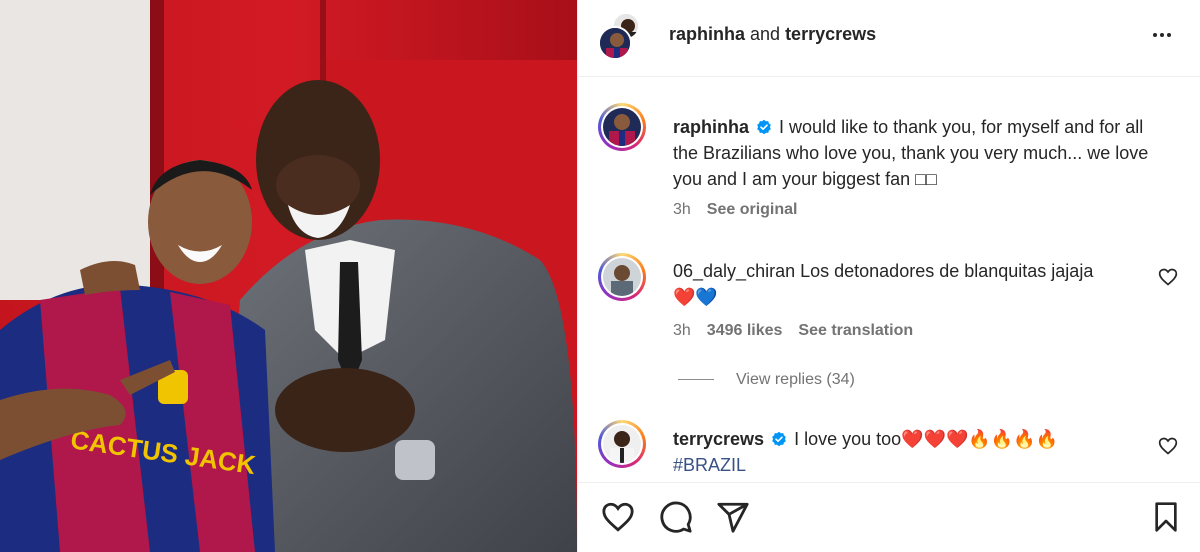 This screenshot has width=1200, height=552. I want to click on caption-time: 3h, so click(682, 209).